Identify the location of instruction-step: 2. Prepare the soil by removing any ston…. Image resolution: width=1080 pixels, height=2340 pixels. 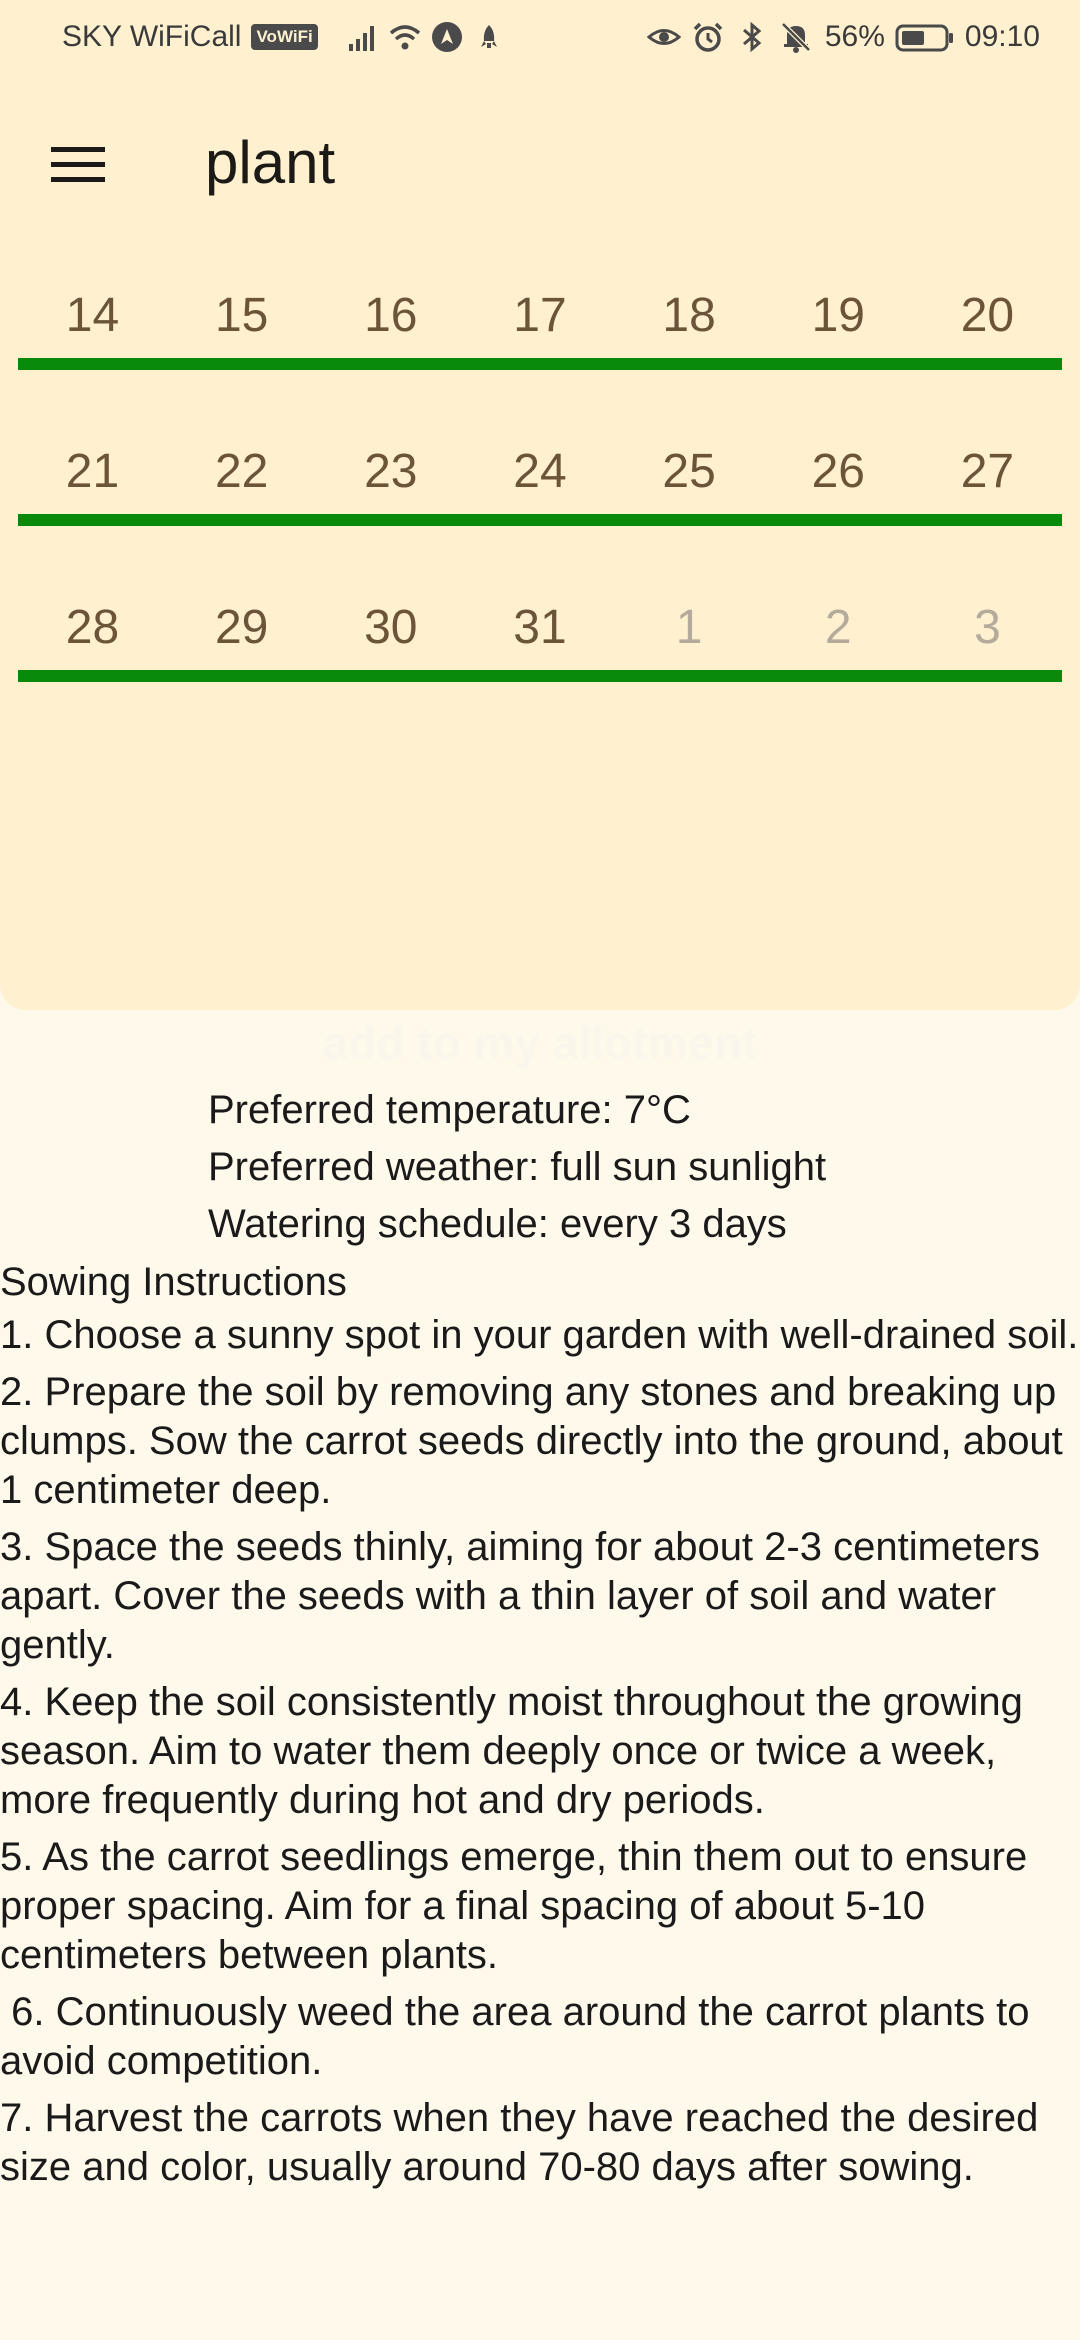
(531, 1441).